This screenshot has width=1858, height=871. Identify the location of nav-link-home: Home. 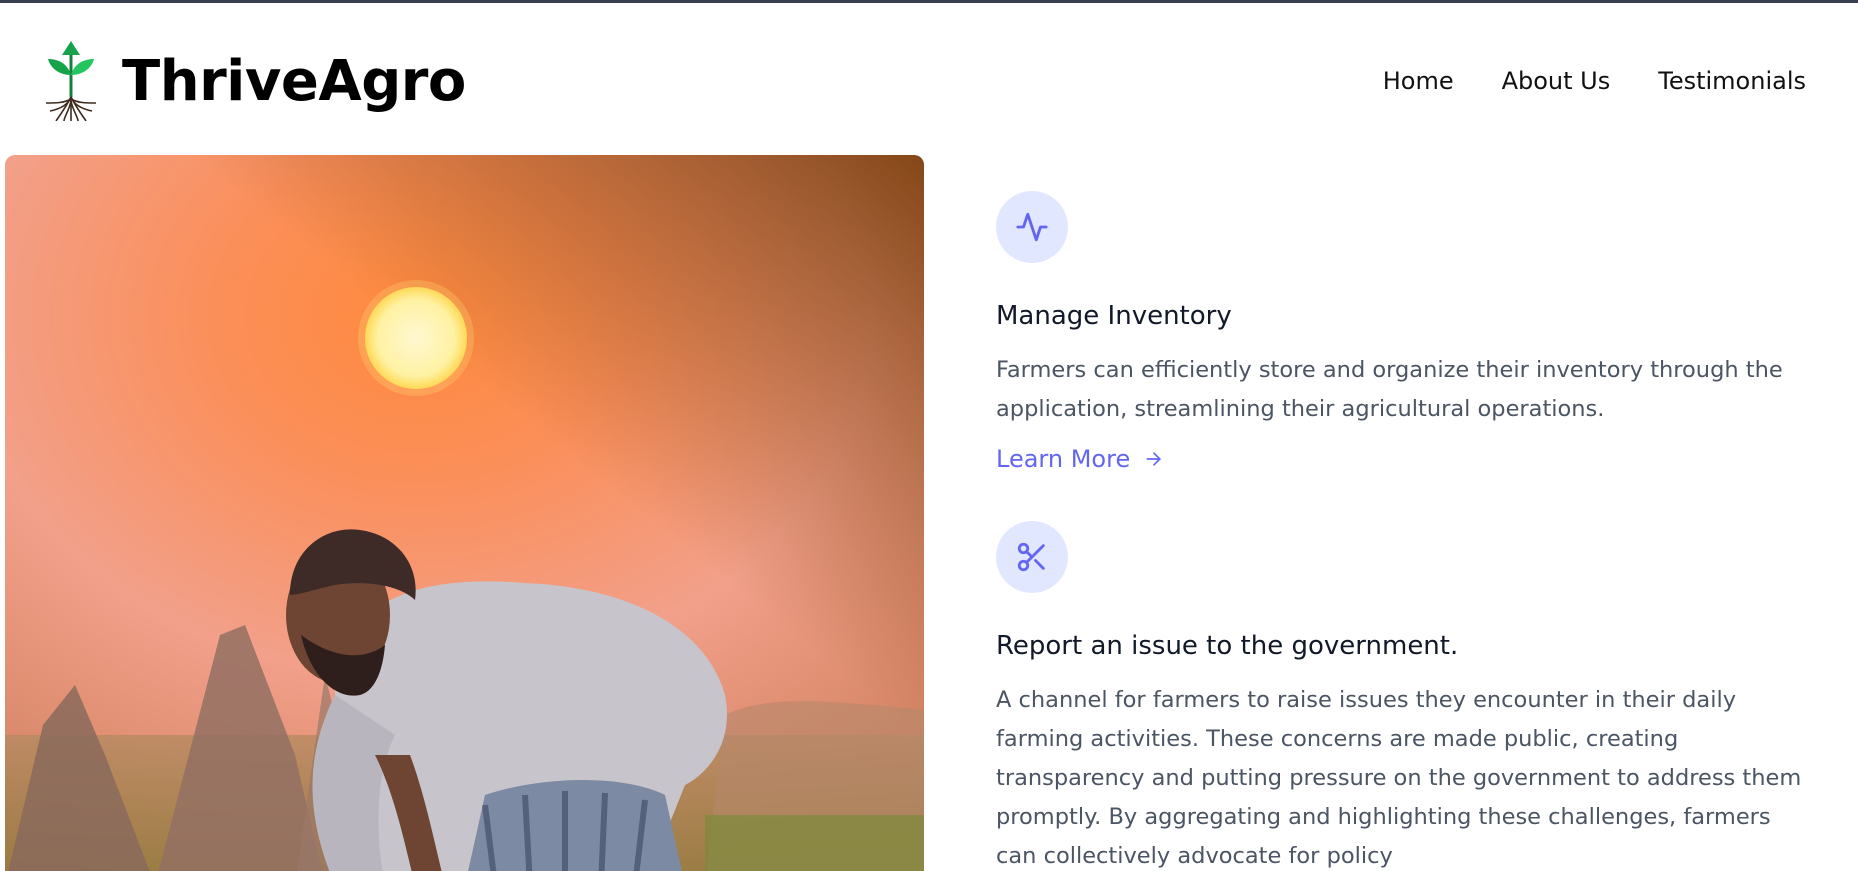
(1418, 81).